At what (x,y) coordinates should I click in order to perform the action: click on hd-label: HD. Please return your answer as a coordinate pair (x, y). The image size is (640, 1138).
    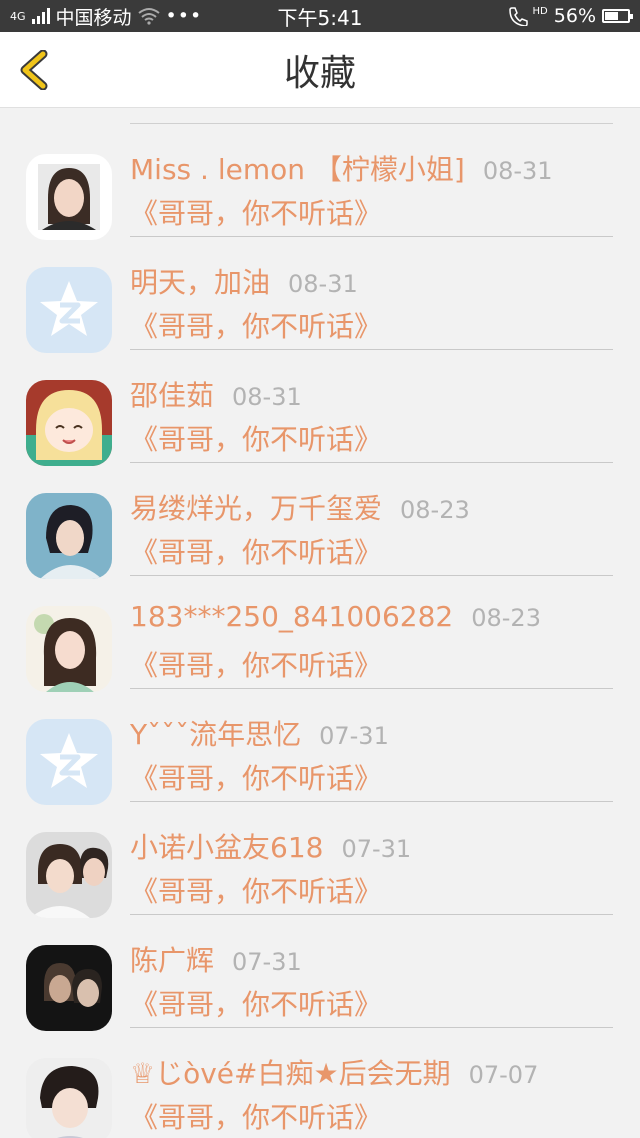
    Looking at the image, I should click on (540, 11).